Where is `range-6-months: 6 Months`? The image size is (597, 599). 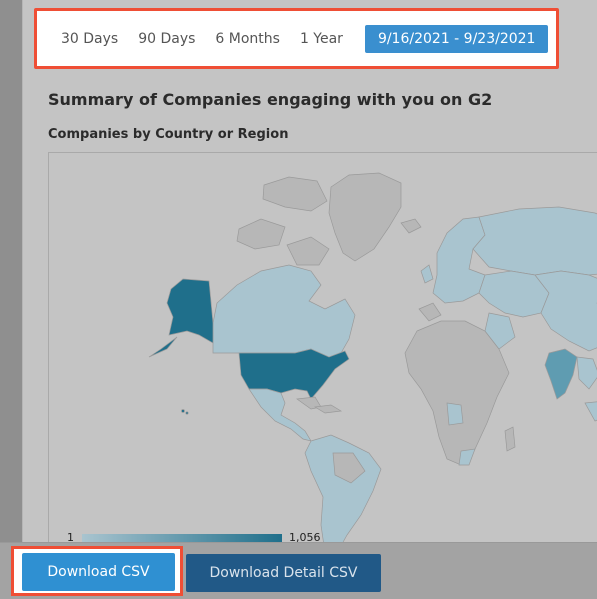
range-6-months: 6 Months is located at coordinates (247, 39).